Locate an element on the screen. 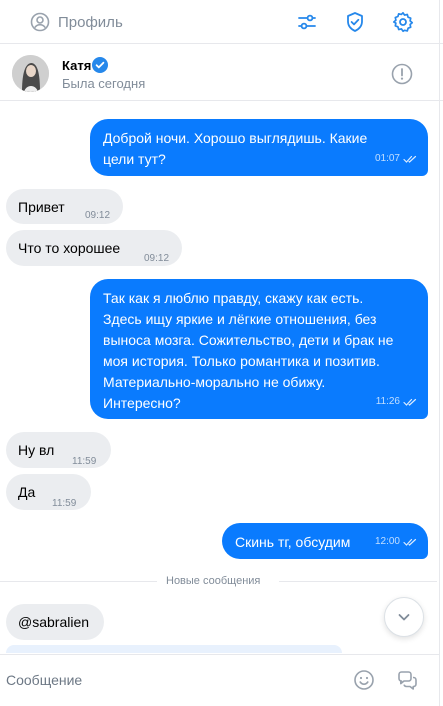  message-text: Ну вл is located at coordinates (36, 450).